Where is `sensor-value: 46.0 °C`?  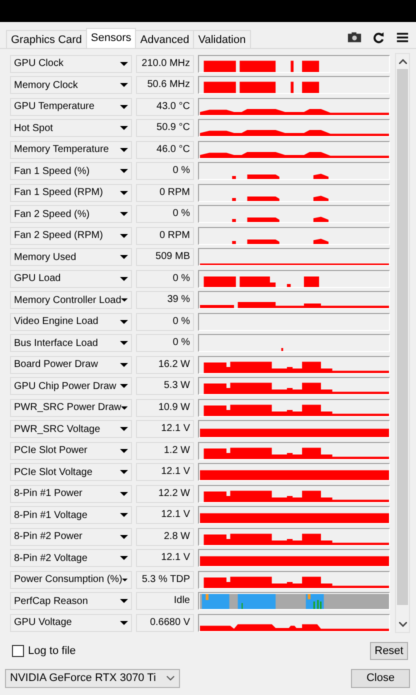 sensor-value: 46.0 °C is located at coordinates (165, 149).